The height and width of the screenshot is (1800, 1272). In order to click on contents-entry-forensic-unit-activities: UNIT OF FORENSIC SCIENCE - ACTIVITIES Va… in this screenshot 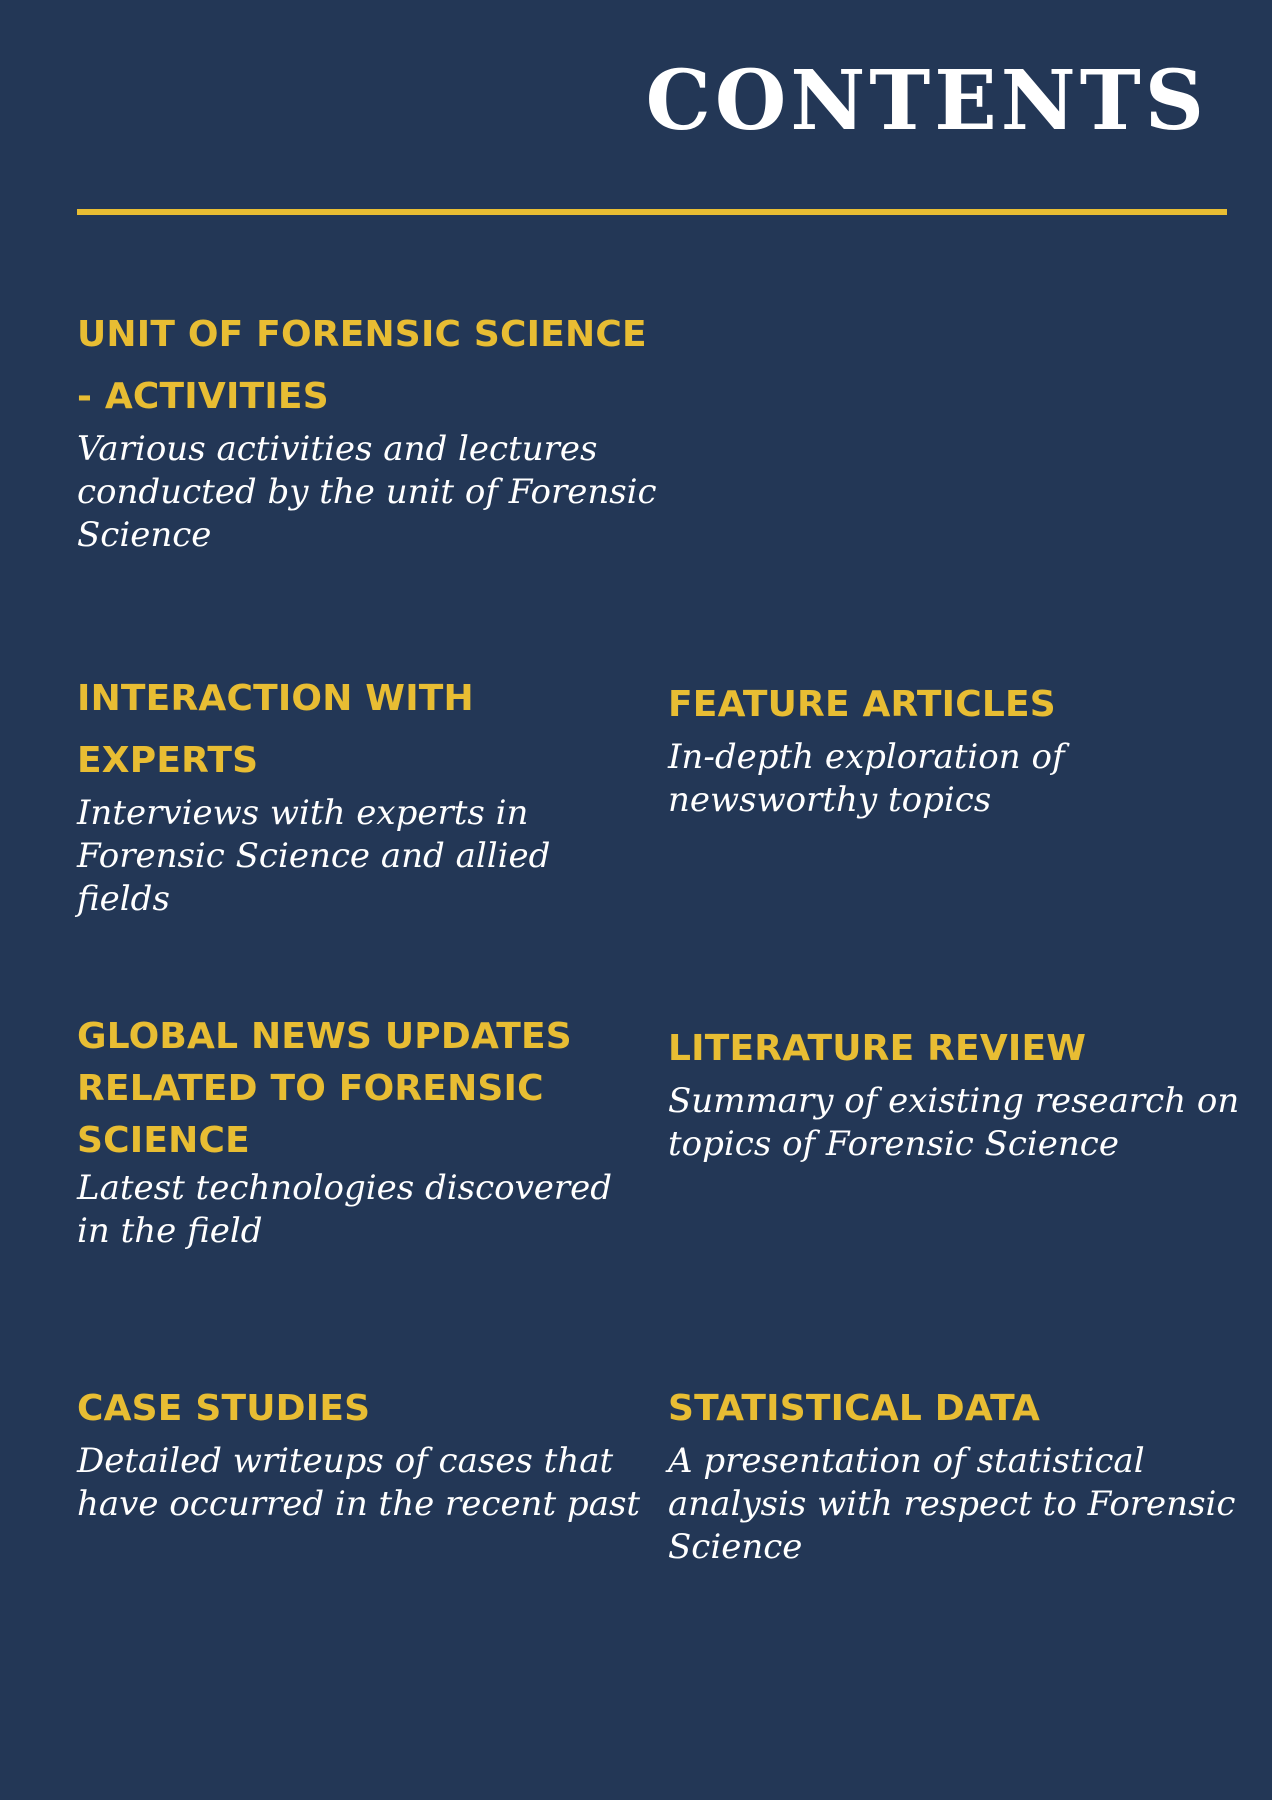, I will do `click(377, 430)`.